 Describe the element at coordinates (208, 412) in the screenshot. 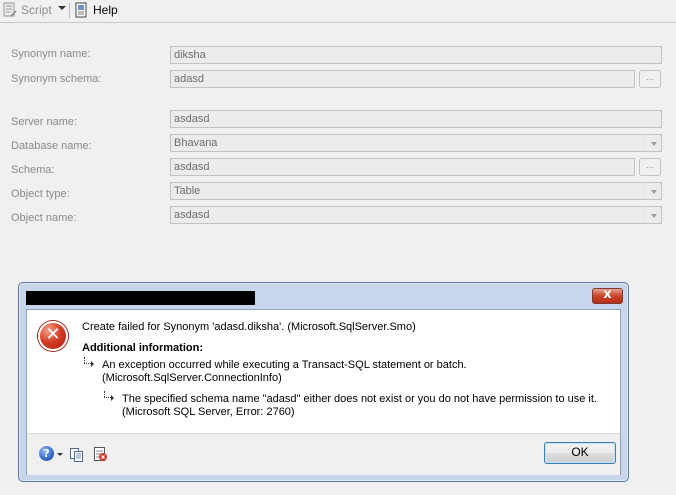

I see `inner-exception-2-line-2: (Microsoft SQL Server, Error: 2760)` at that location.